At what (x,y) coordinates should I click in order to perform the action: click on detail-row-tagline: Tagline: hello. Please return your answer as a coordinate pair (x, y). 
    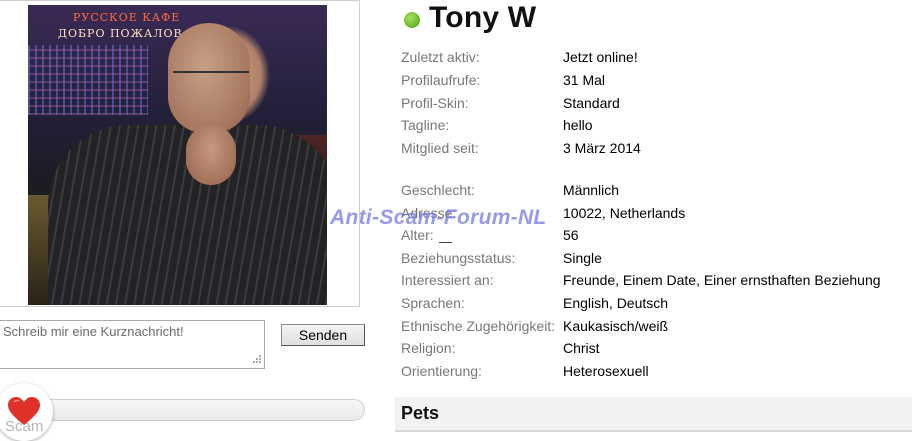
    Looking at the image, I should click on (656, 125).